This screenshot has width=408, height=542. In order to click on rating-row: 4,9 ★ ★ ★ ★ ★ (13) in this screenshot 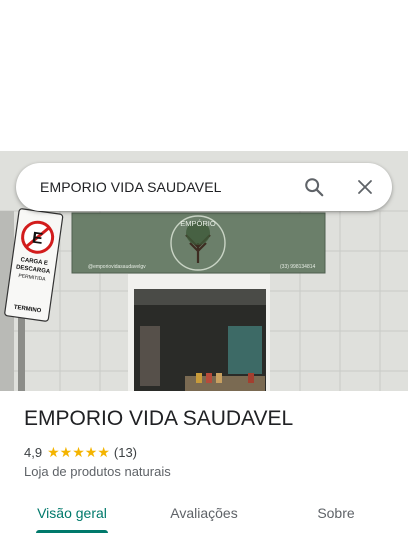, I will do `click(80, 452)`.